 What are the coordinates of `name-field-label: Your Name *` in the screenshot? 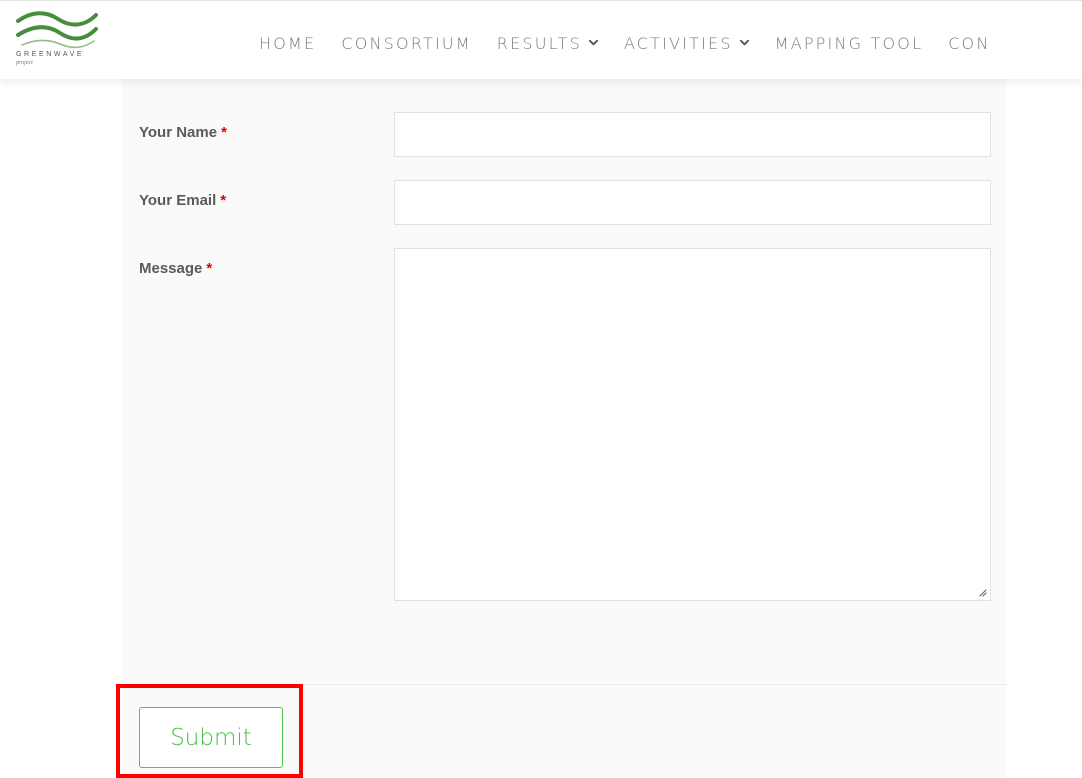 It's located at (183, 132).